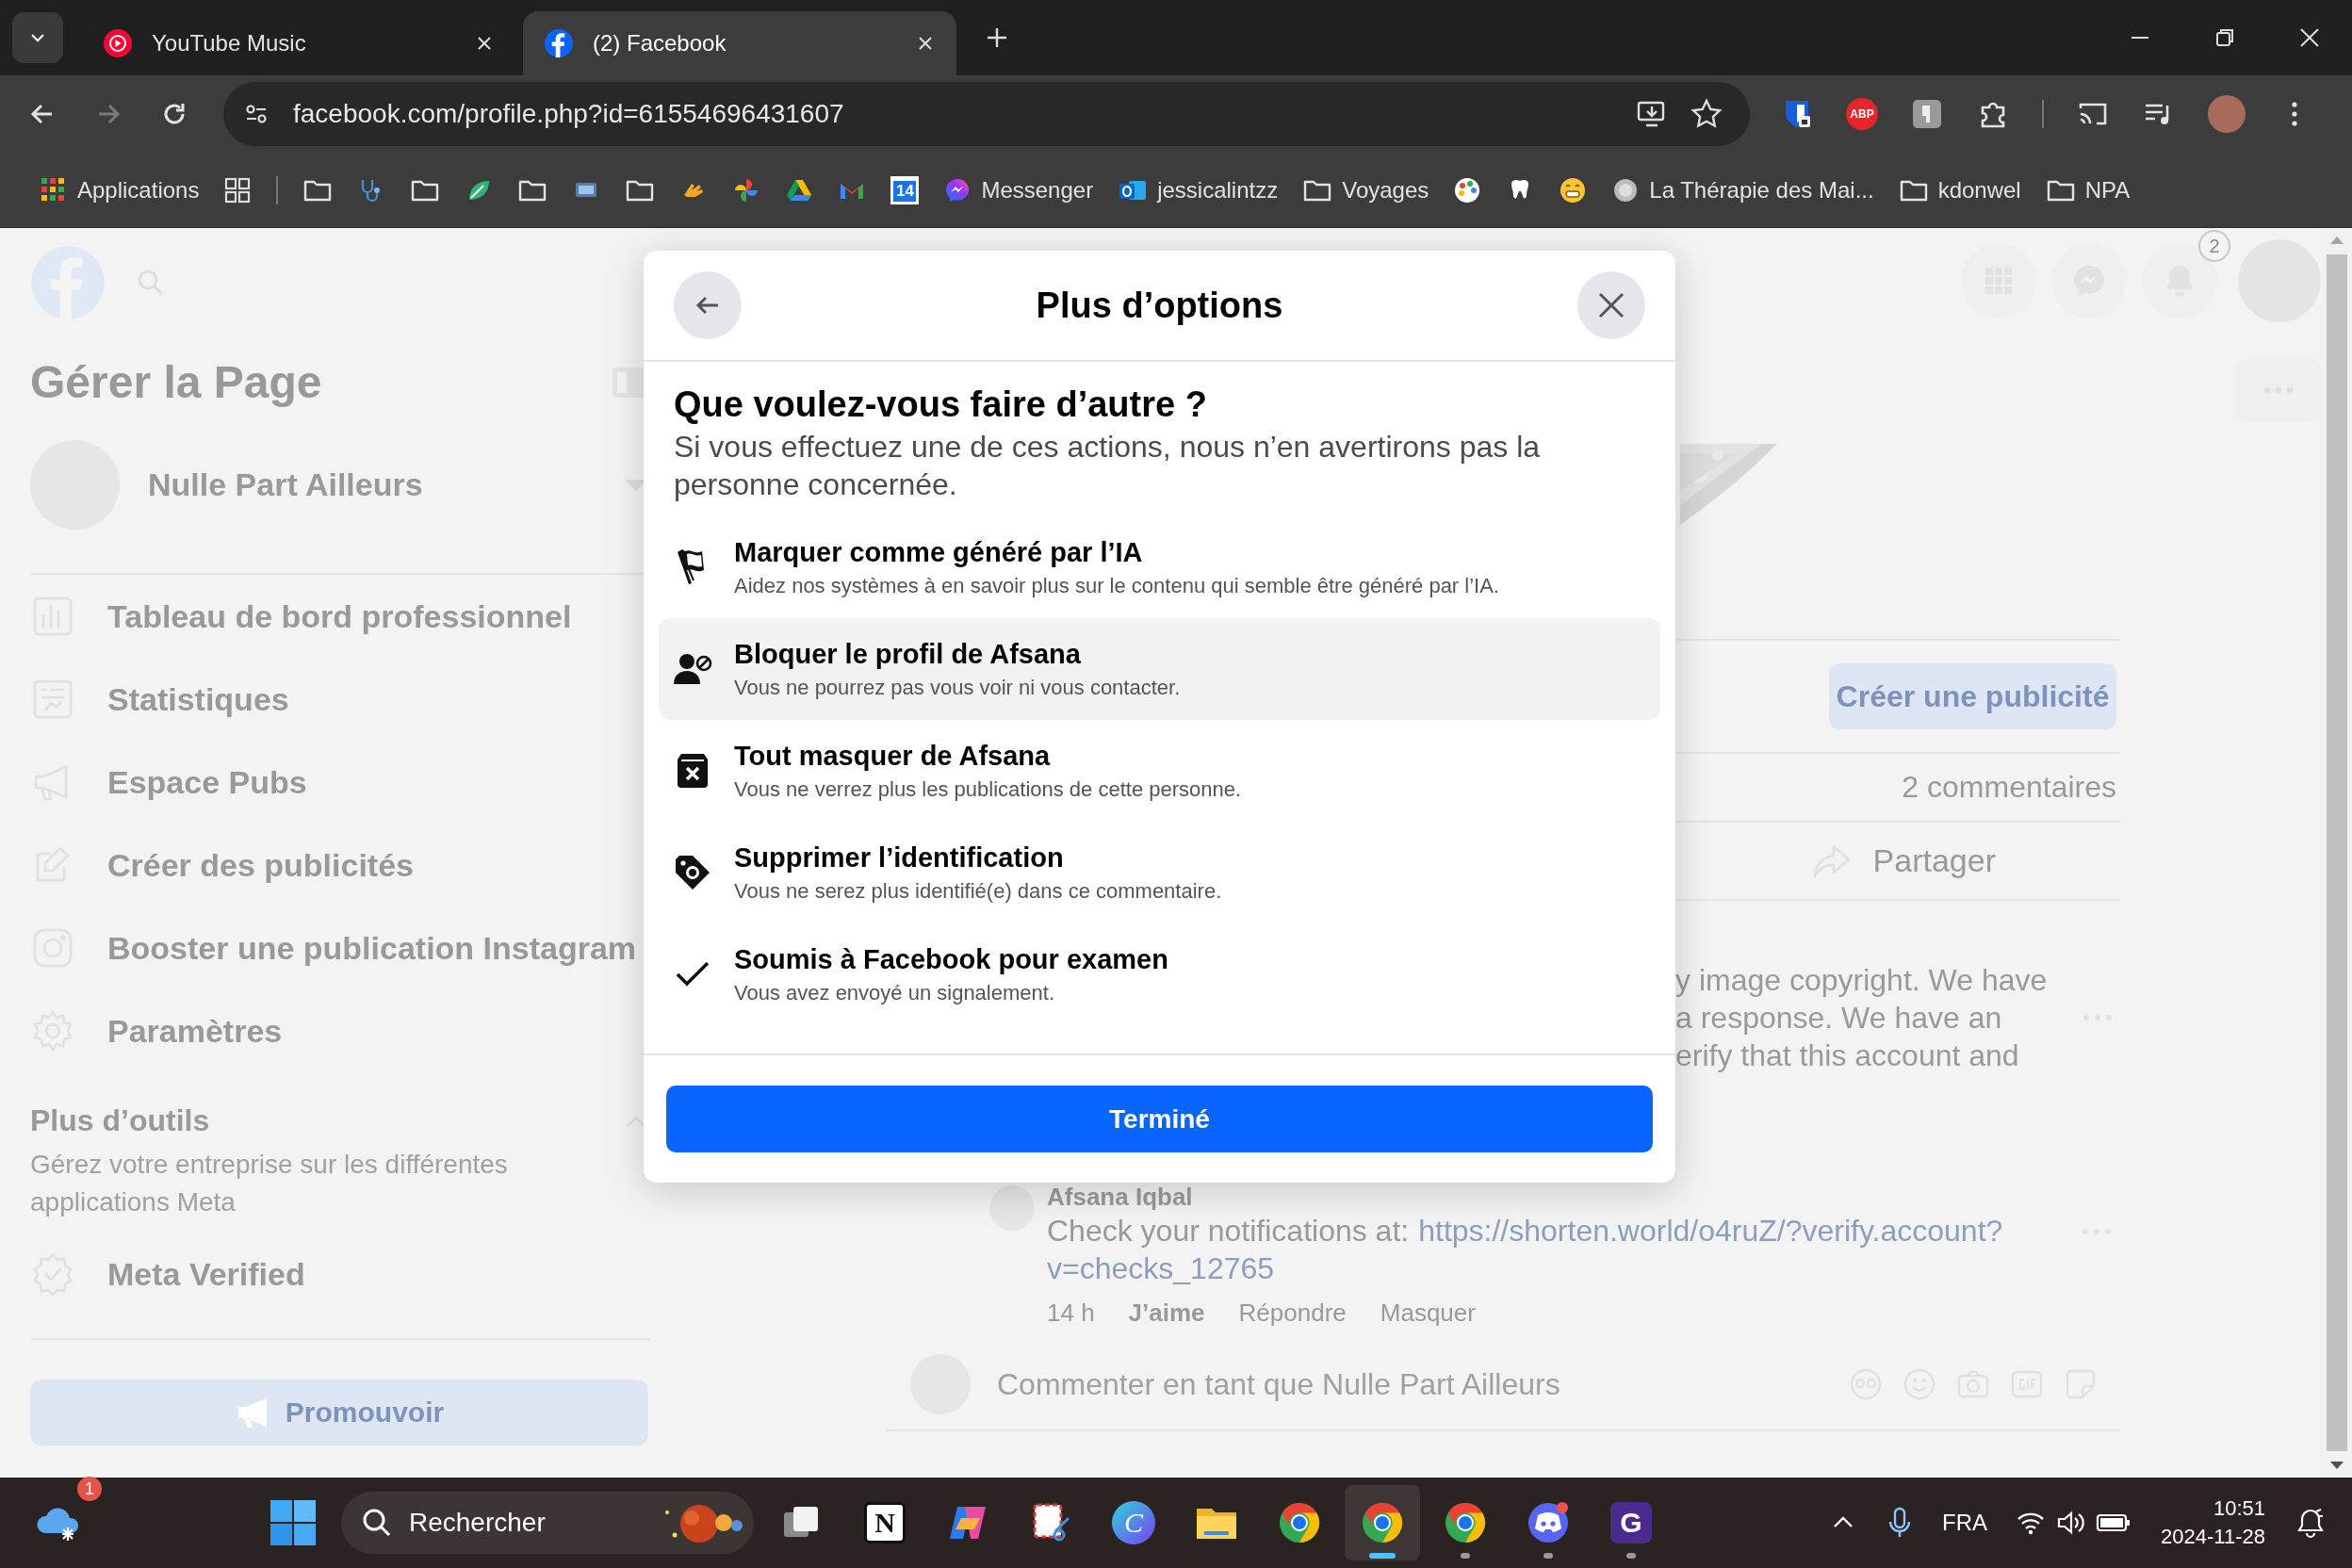 The width and height of the screenshot is (2352, 1568). I want to click on clock: 10:51 2024-11-28, so click(2213, 1522).